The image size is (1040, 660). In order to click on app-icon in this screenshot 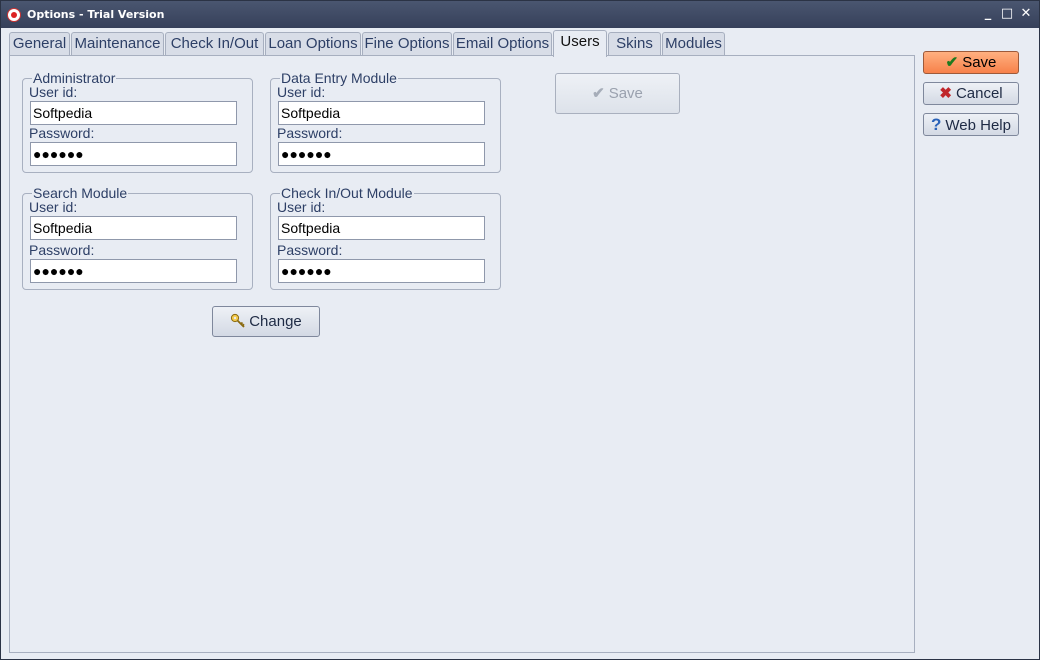, I will do `click(14, 15)`.